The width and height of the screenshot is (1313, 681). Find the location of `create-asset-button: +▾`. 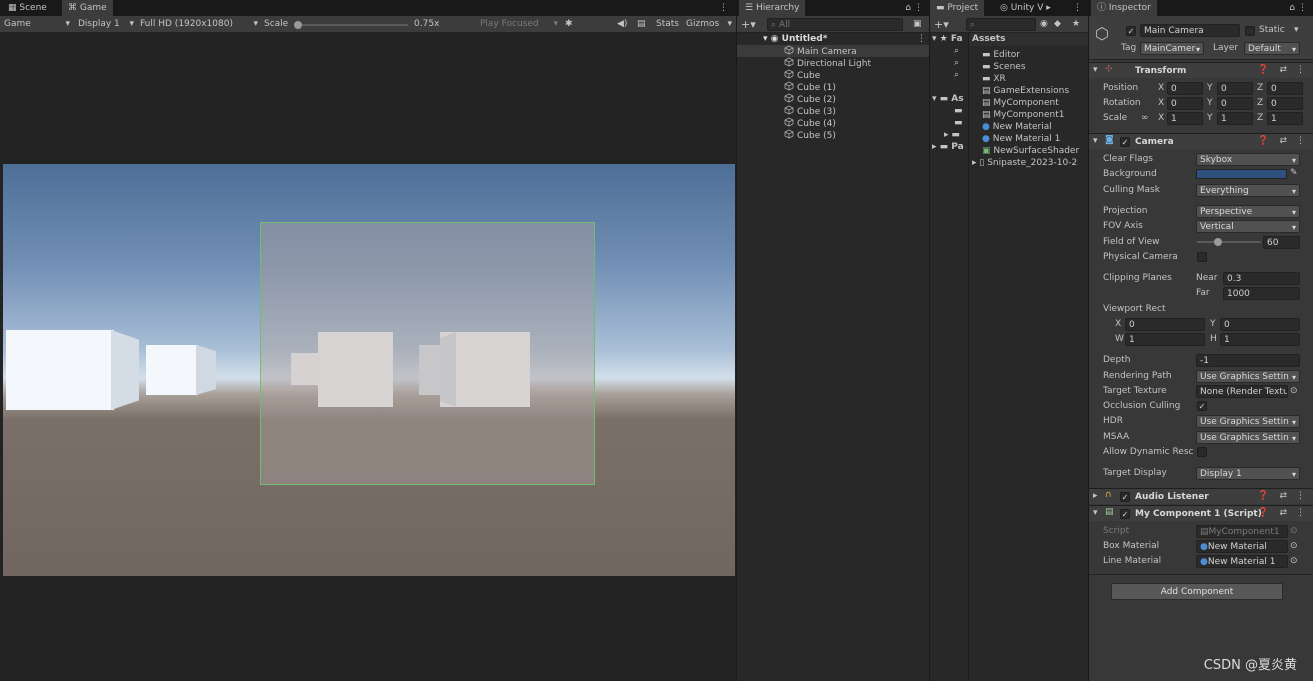

create-asset-button: +▾ is located at coordinates (941, 24).